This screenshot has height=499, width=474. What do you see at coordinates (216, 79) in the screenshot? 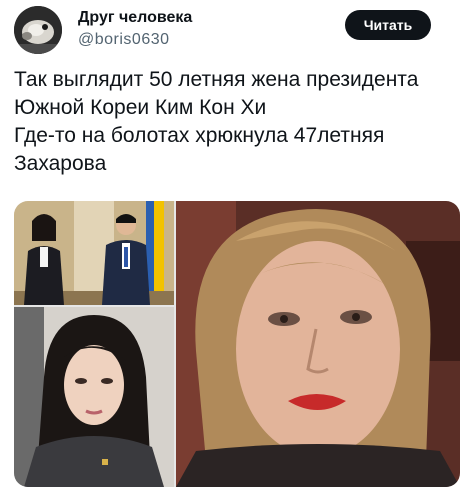
I see `tweet-line: Так выглядит 50 летняя жена президента` at bounding box center [216, 79].